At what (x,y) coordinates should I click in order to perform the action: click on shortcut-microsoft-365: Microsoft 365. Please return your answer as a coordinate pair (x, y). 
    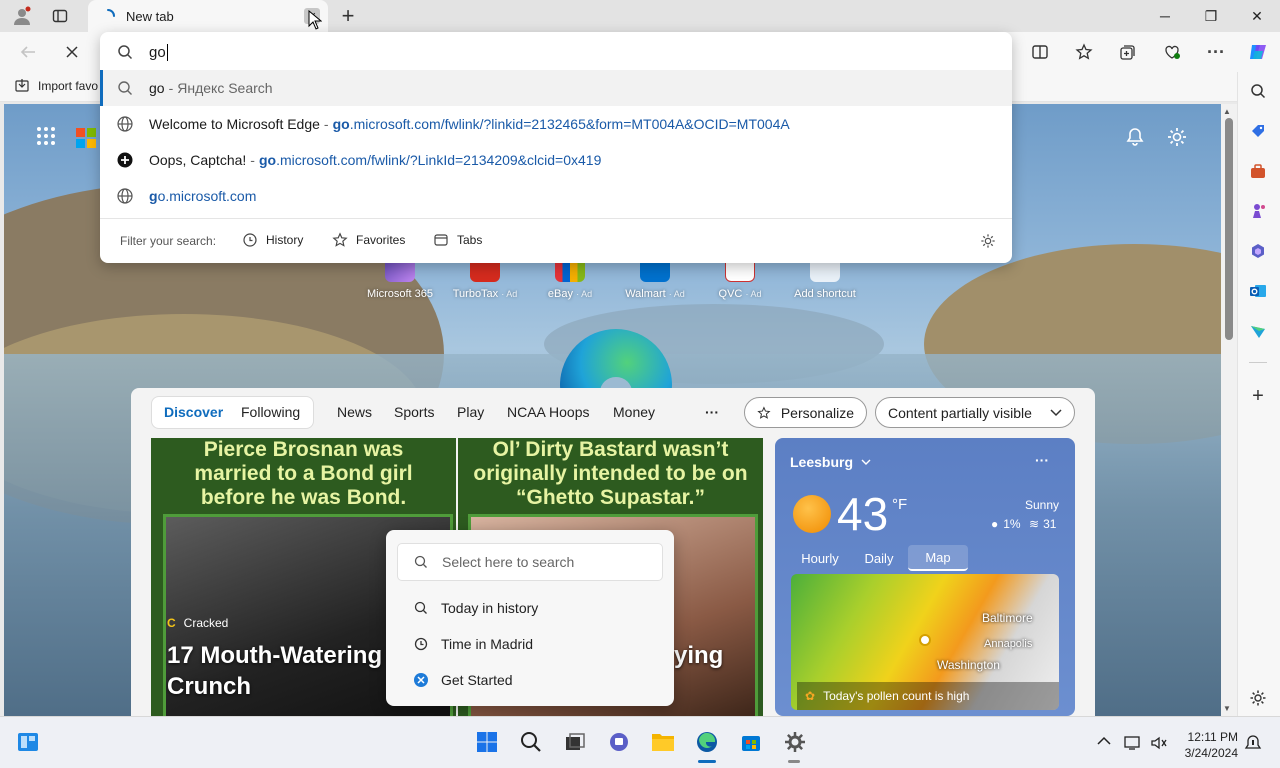
    Looking at the image, I should click on (400, 281).